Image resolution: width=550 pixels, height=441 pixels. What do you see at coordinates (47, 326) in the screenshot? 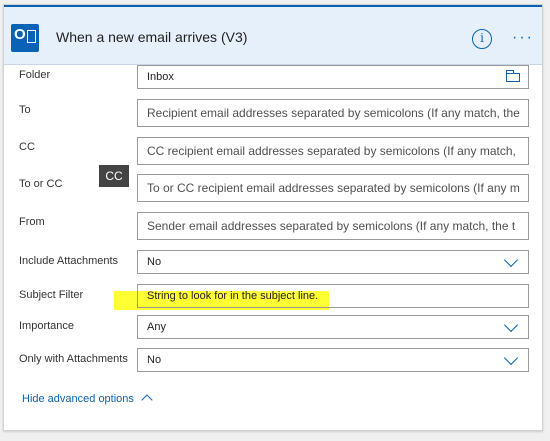
I see `importance-label: Importance` at bounding box center [47, 326].